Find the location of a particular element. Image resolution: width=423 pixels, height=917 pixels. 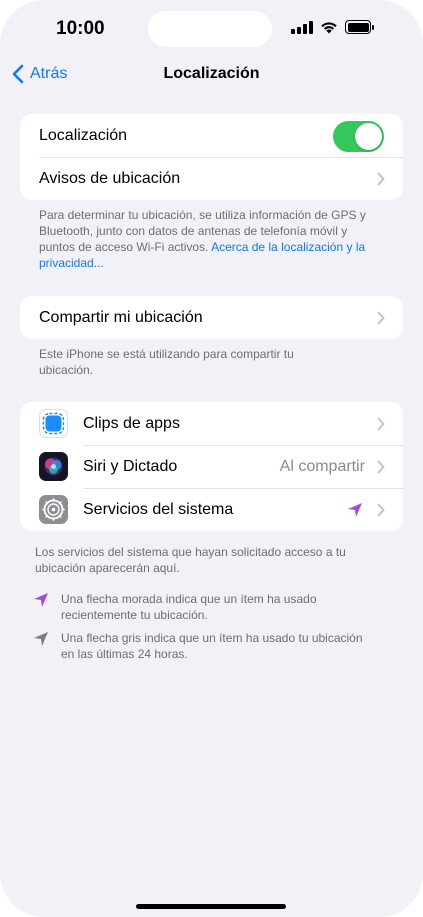

dynamic-island is located at coordinates (210, 29).